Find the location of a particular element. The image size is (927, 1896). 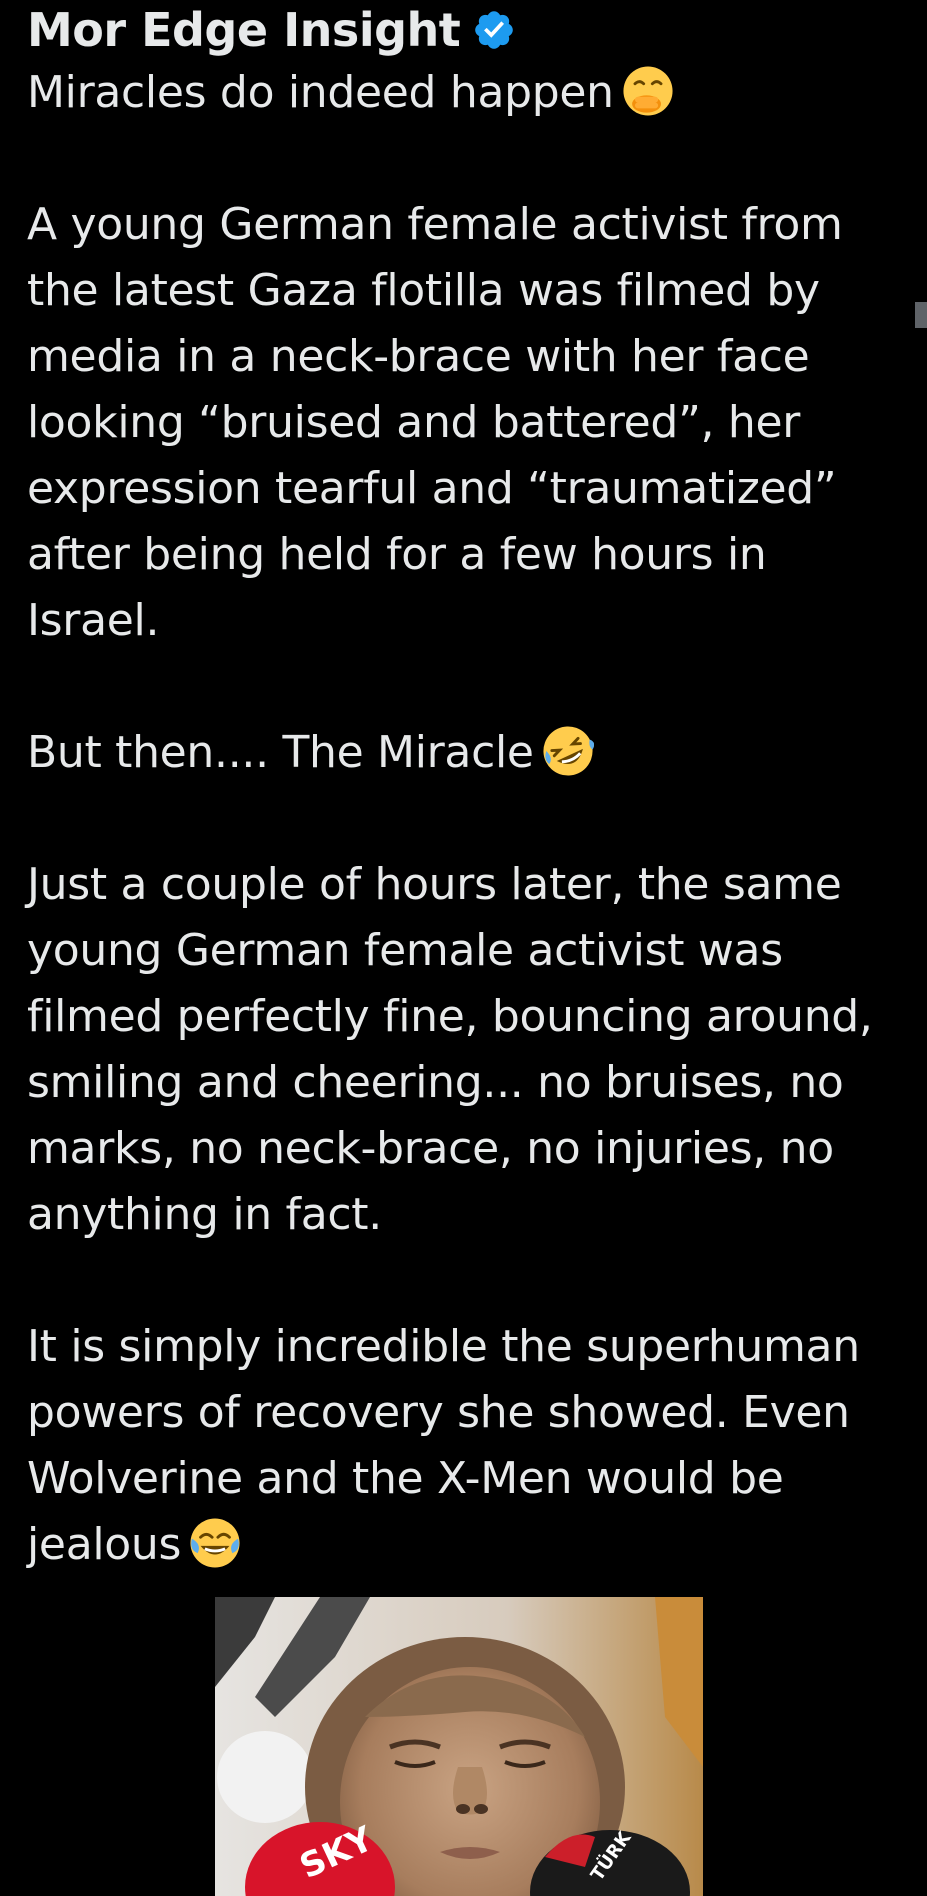

video-thumbnail-image: SKY TÜRK is located at coordinates (459, 1746).